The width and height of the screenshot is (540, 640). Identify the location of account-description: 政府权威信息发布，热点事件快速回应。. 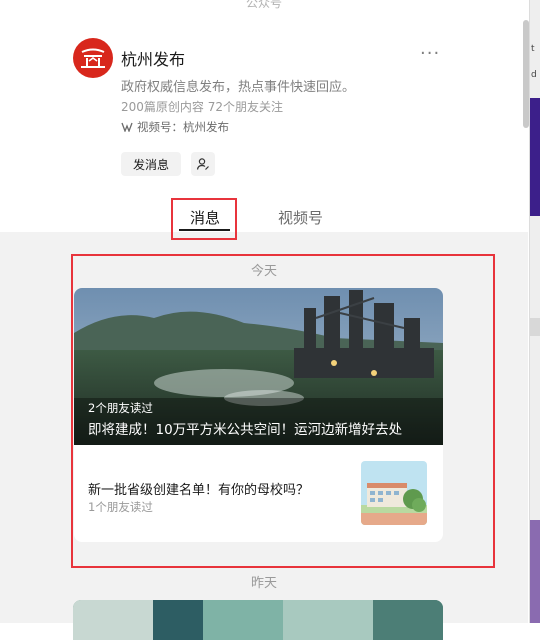
(238, 87).